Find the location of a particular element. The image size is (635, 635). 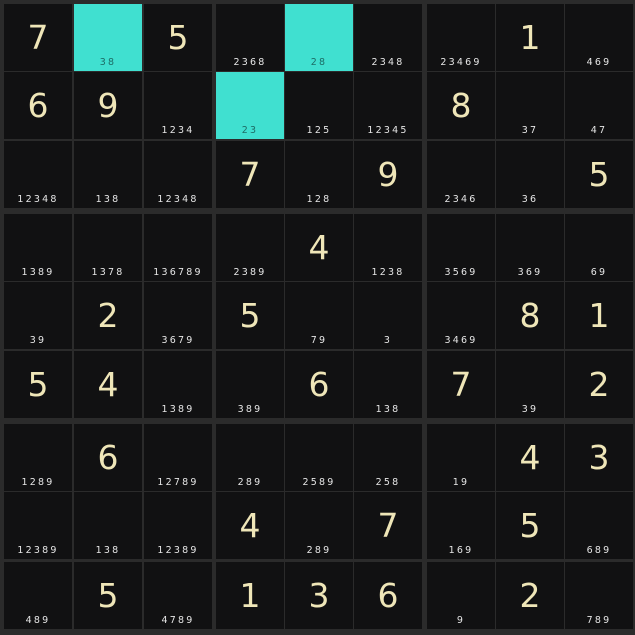

sudoku-cell-r1-c7: 23469 is located at coordinates (461, 37).